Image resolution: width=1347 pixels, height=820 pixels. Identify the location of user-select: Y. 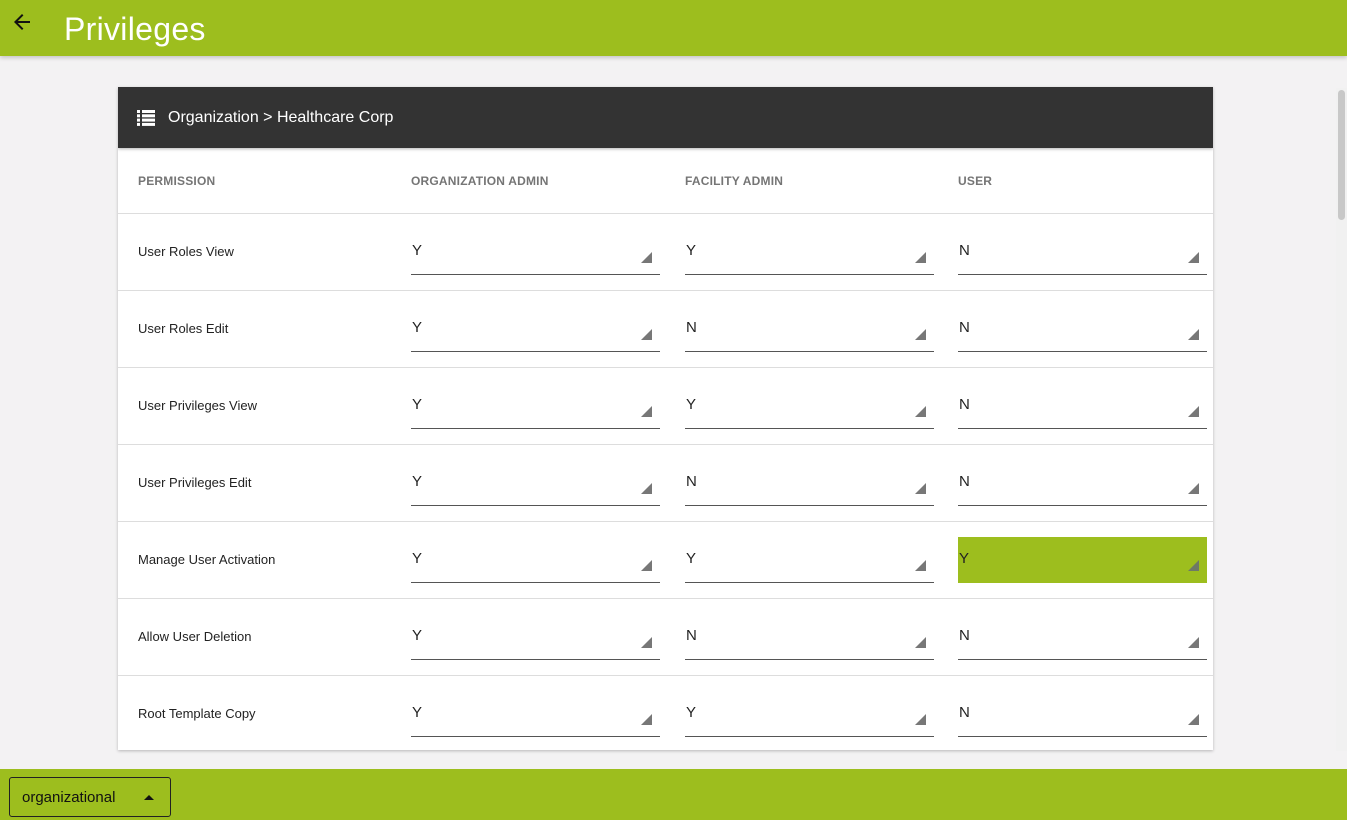
(1082, 559).